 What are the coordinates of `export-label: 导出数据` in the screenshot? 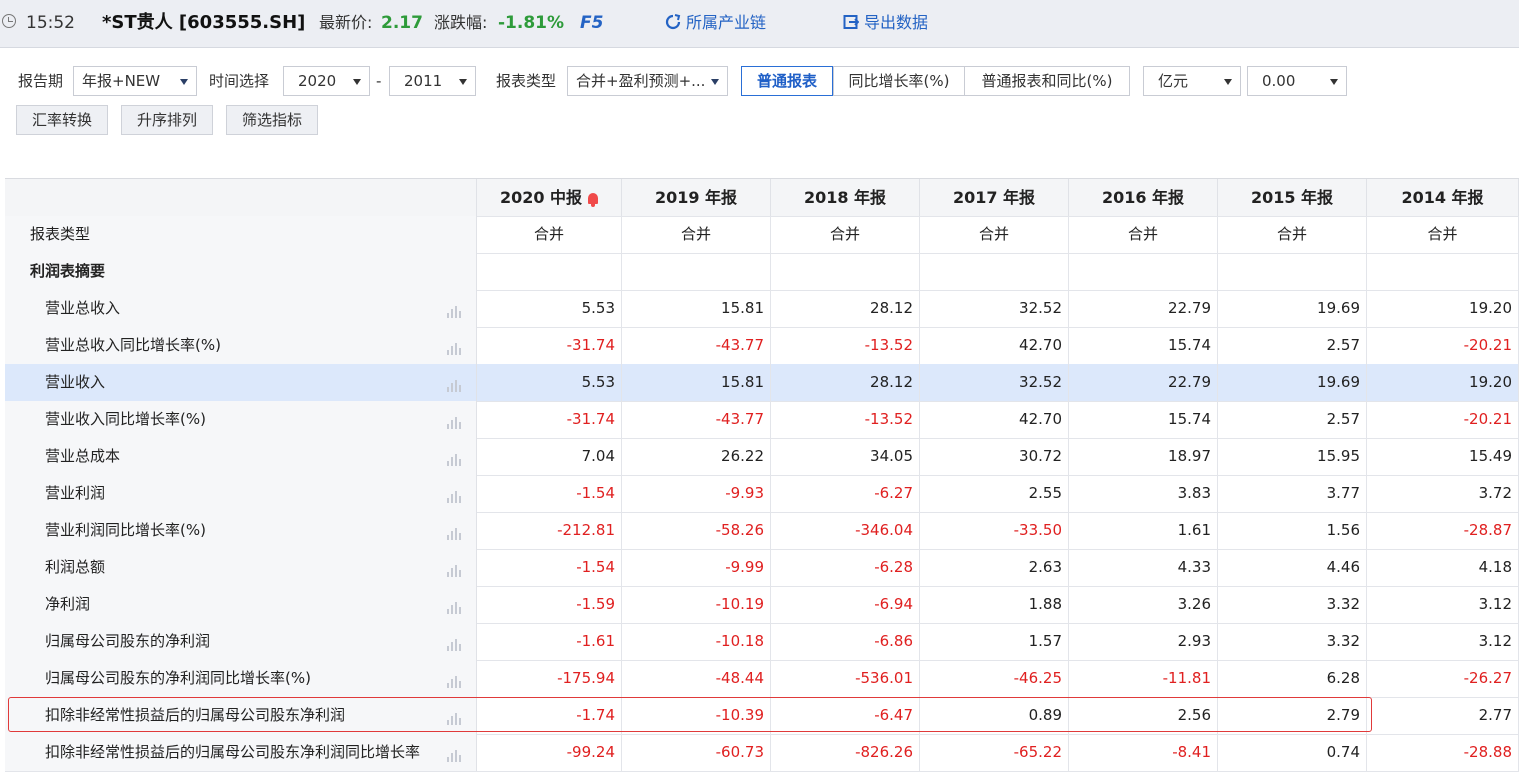 It's located at (896, 22).